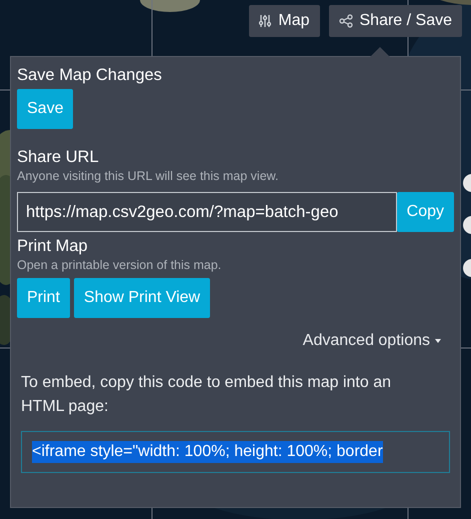 The height and width of the screenshot is (519, 471). I want to click on section-heading: Print Map, so click(53, 246).